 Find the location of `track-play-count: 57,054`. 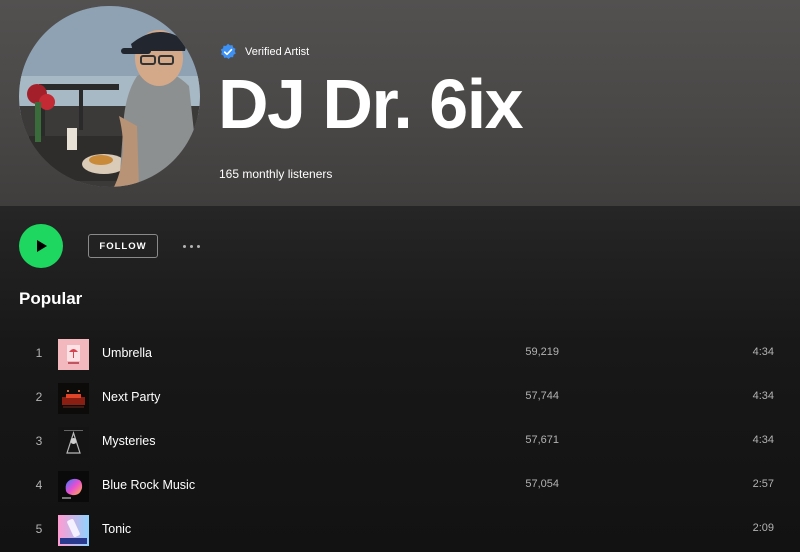

track-play-count: 57,054 is located at coordinates (542, 484).